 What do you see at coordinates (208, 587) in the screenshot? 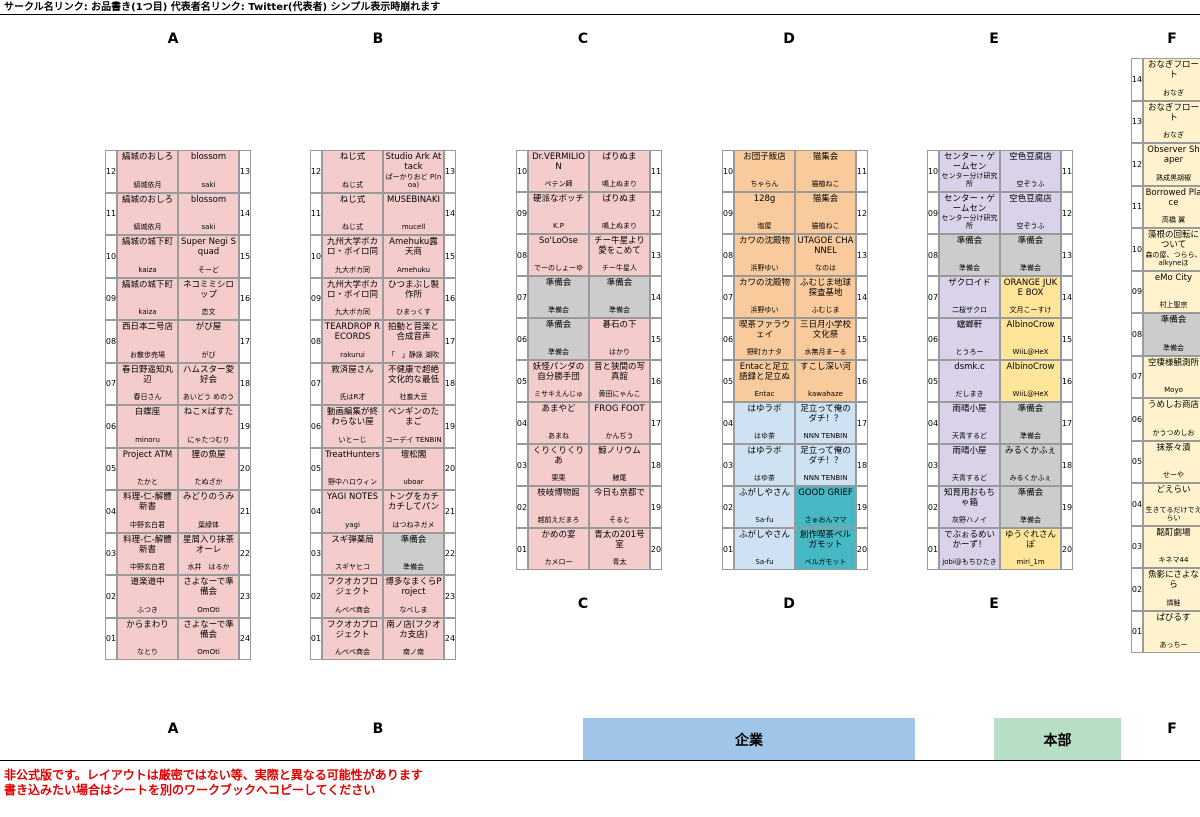
I see `circle-name-link: さよなーで準備会` at bounding box center [208, 587].